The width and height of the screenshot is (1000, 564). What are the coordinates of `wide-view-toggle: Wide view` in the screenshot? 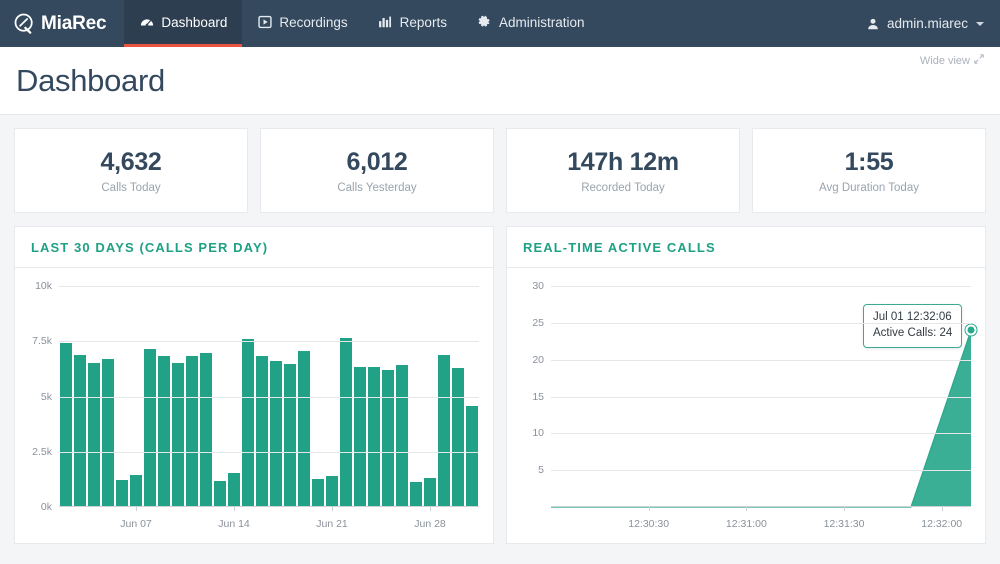 It's located at (952, 60).